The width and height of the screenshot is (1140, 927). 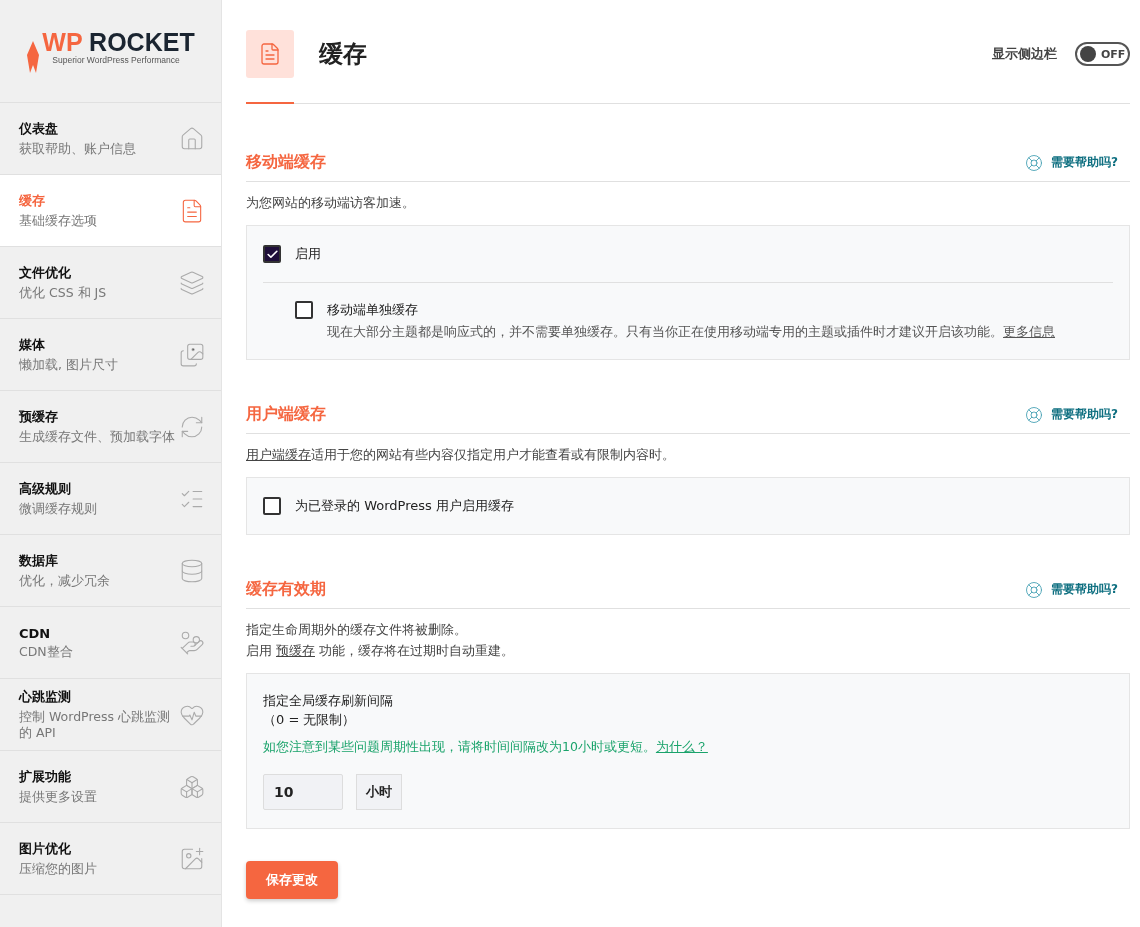 What do you see at coordinates (343, 54) in the screenshot?
I see `page-title: 缓存` at bounding box center [343, 54].